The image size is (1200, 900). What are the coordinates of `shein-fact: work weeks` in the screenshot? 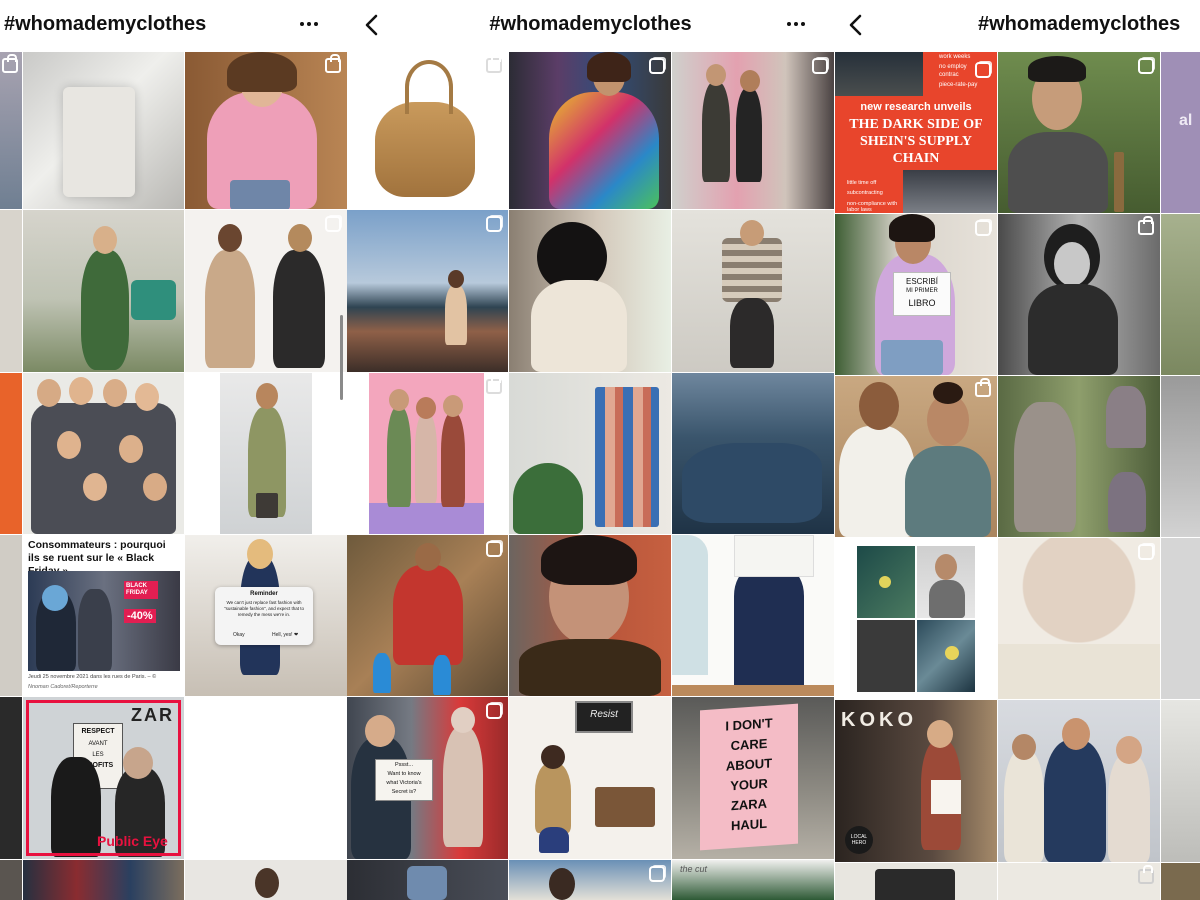 It's located at (955, 57).